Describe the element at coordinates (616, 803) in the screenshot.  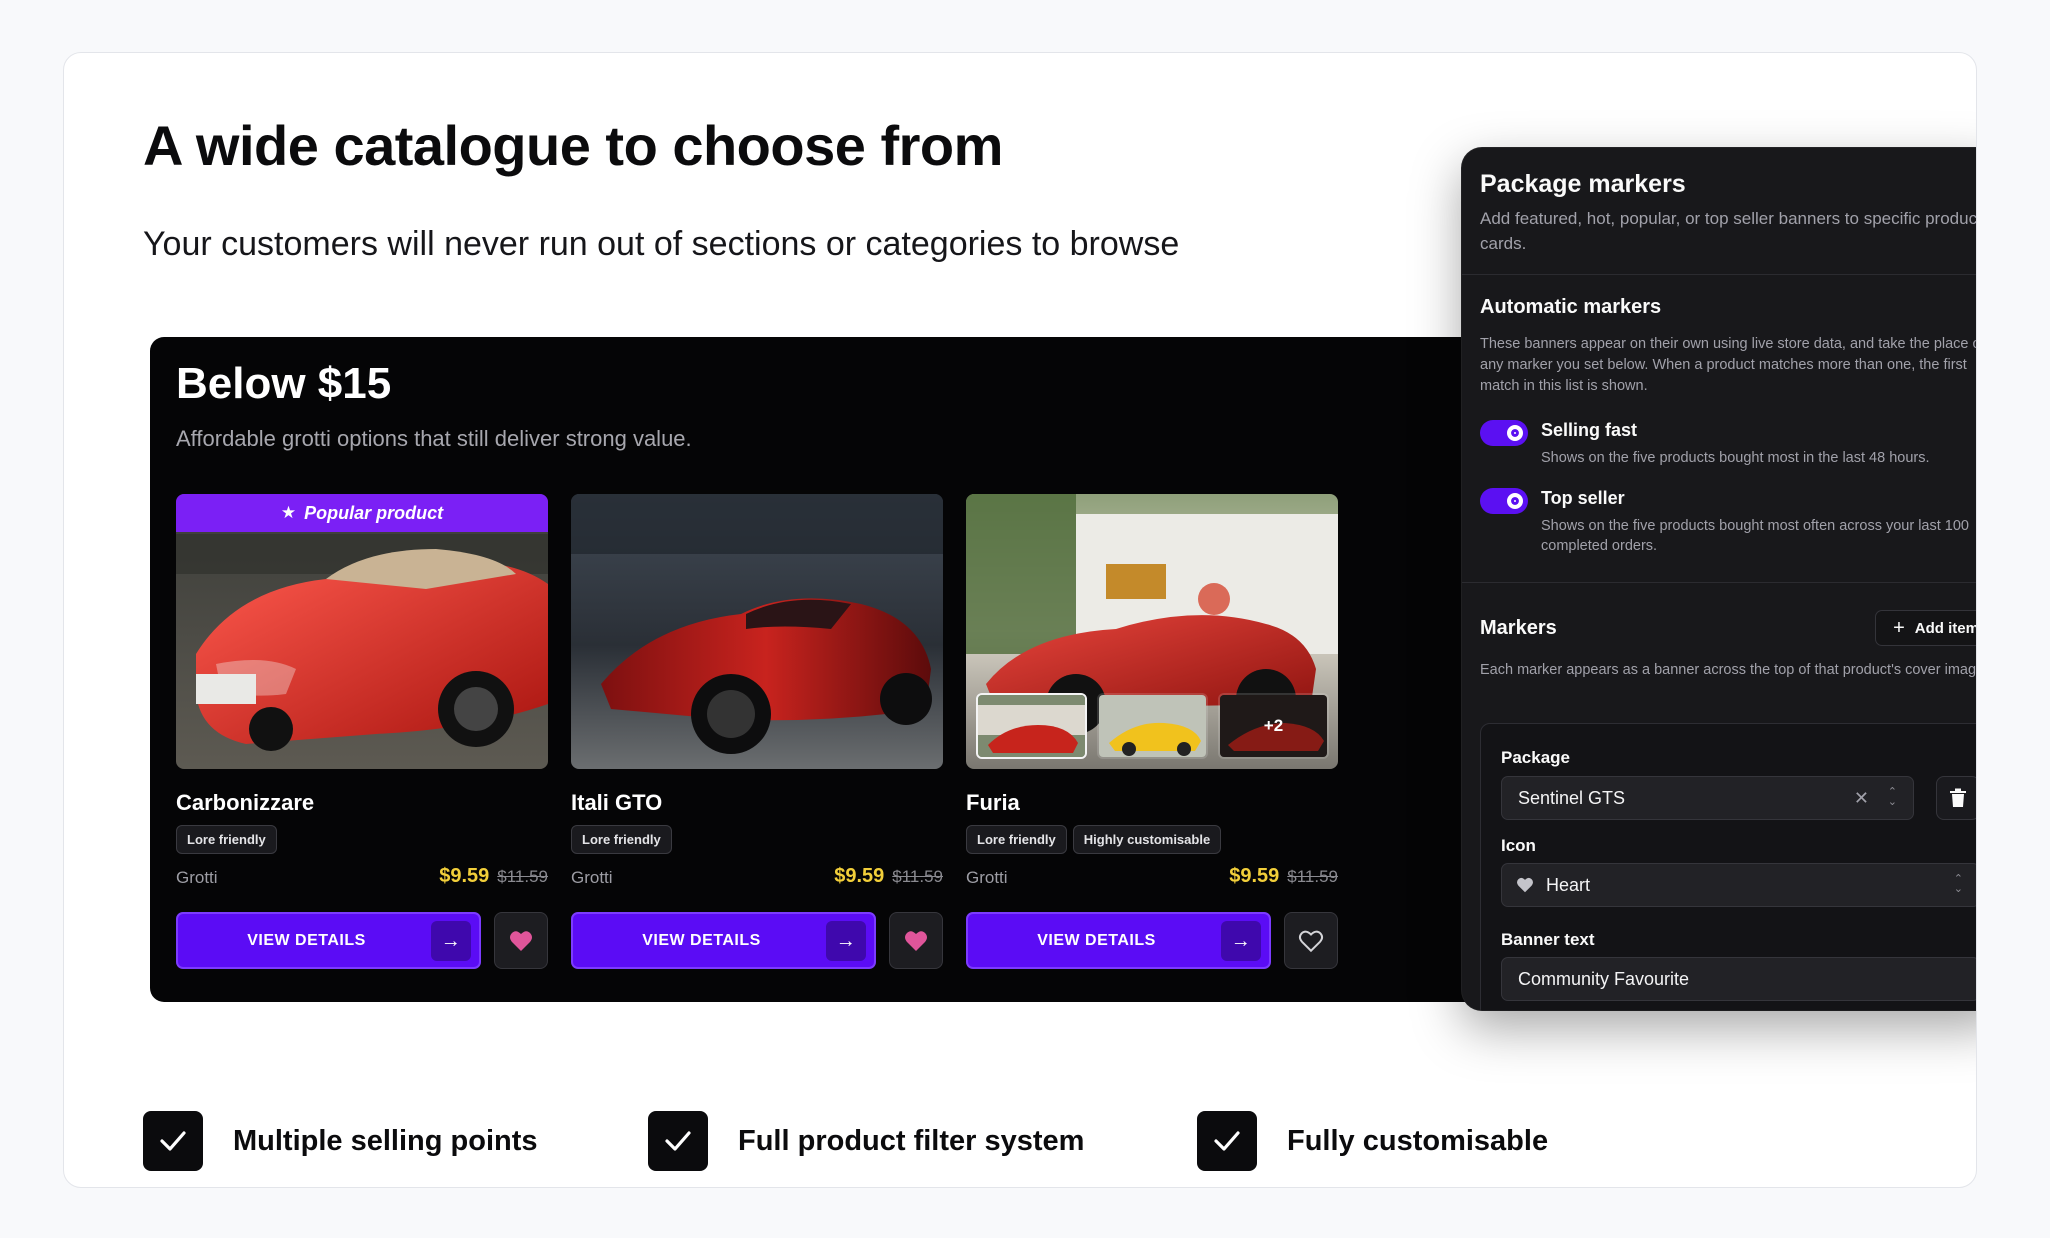
I see `product-name: Itali GTO` at that location.